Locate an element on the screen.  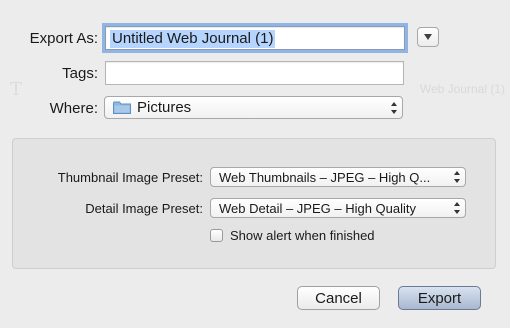
where-popup: Pictures is located at coordinates (253, 107).